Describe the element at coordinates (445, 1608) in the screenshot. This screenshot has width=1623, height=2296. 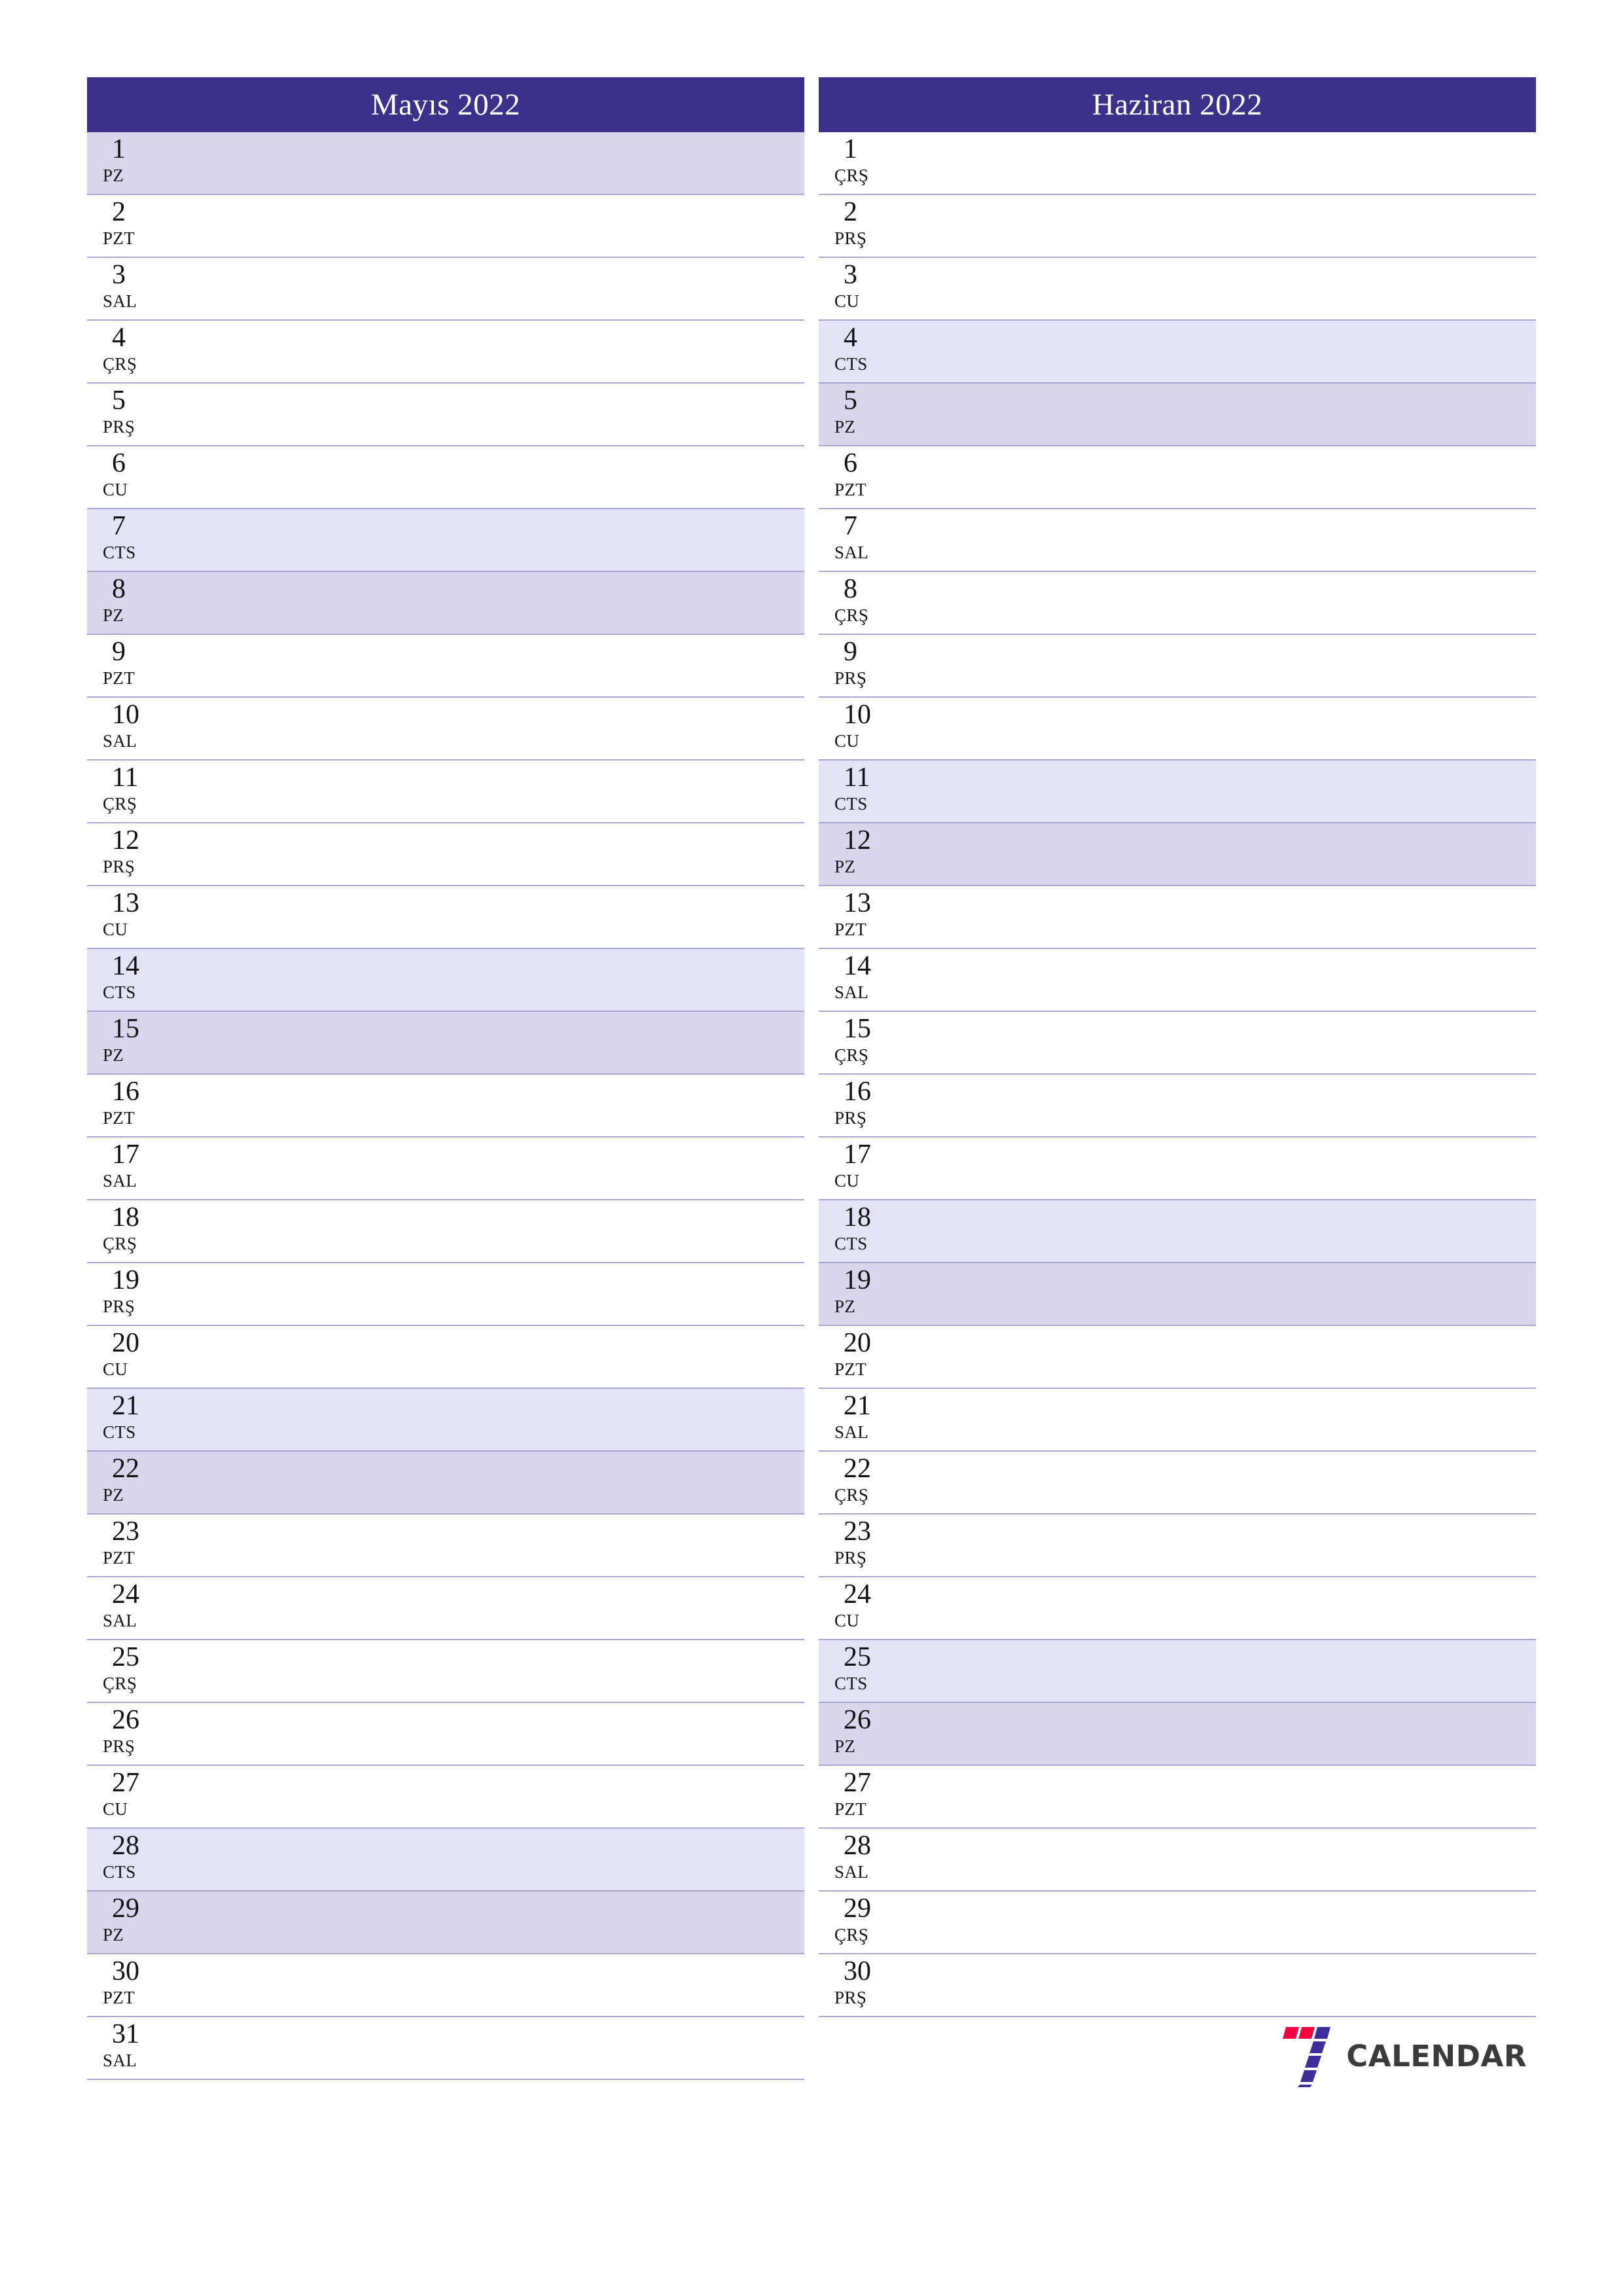
I see `day-row: 24 SAL` at that location.